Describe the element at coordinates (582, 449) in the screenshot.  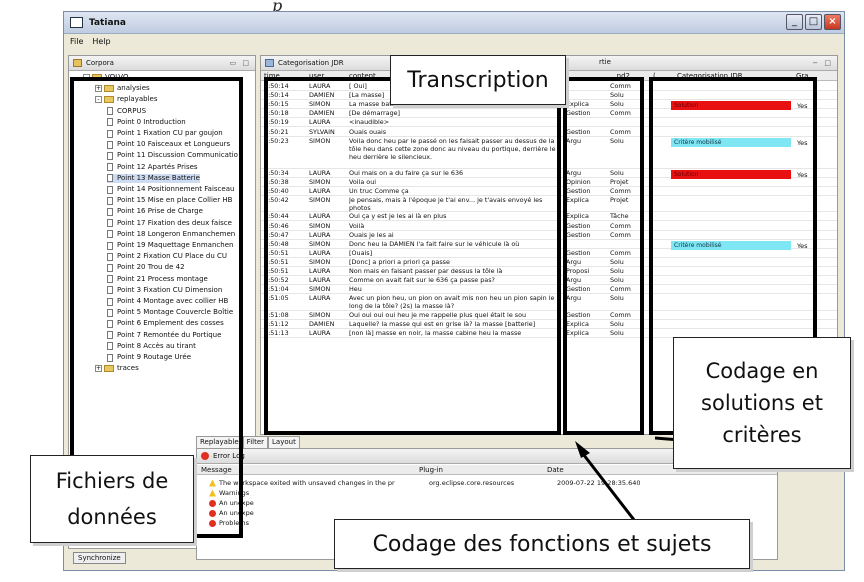
I see `arrow-head-functions` at that location.